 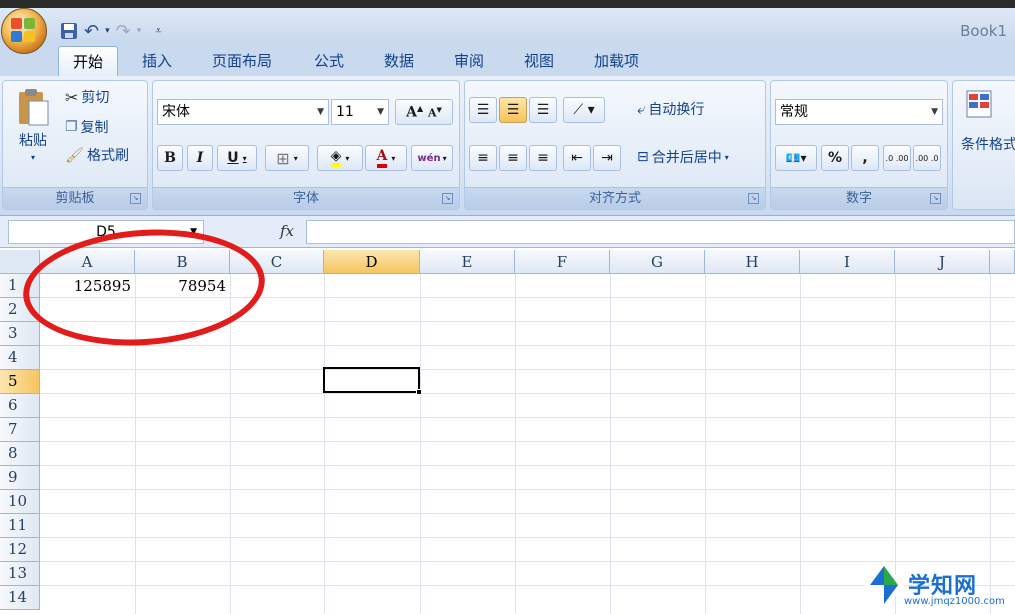 What do you see at coordinates (447, 198) in the screenshot?
I see `font-launcher-icon: ↘` at bounding box center [447, 198].